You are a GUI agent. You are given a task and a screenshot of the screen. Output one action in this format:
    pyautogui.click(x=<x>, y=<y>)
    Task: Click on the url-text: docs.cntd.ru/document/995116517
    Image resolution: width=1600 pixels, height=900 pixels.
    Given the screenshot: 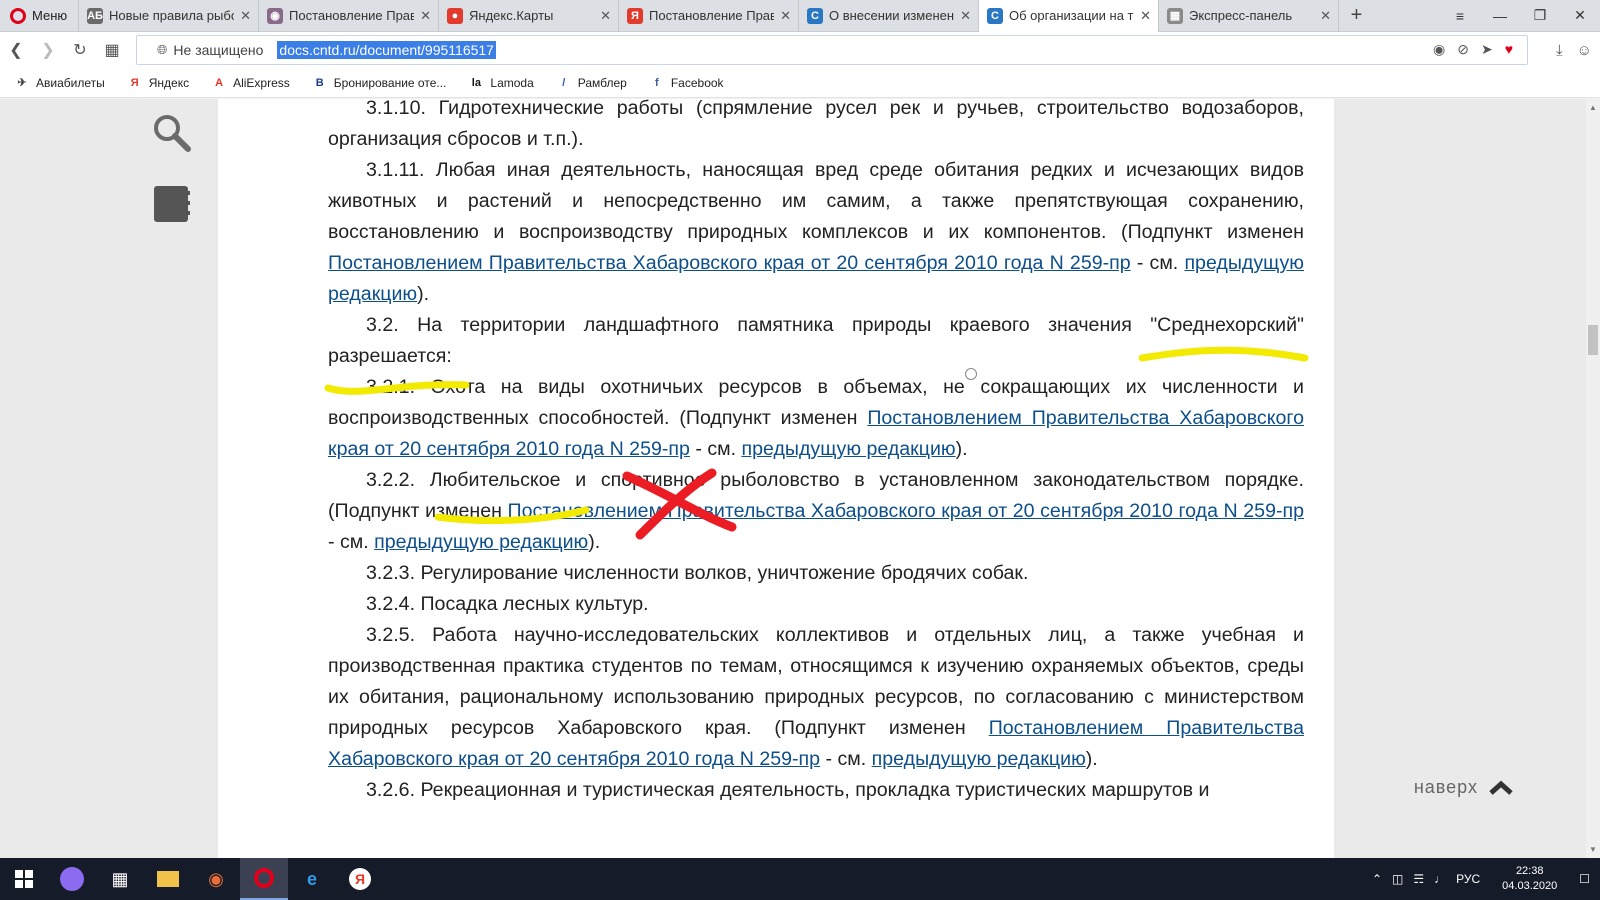 What is the action you would take?
    pyautogui.click(x=386, y=50)
    